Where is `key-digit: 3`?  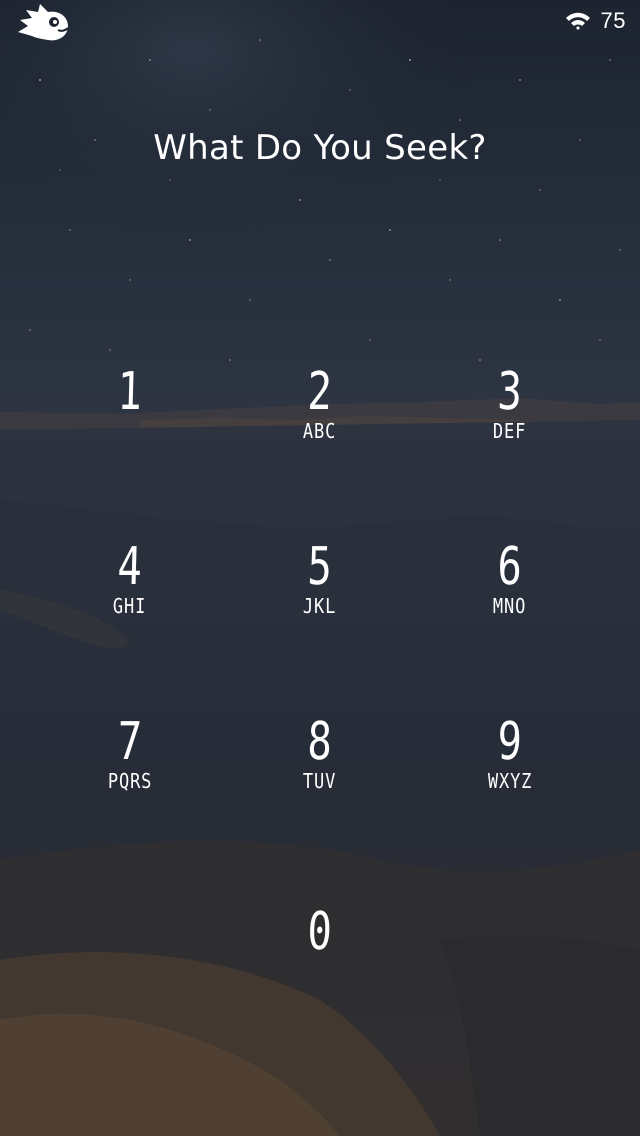 key-digit: 3 is located at coordinates (510, 392).